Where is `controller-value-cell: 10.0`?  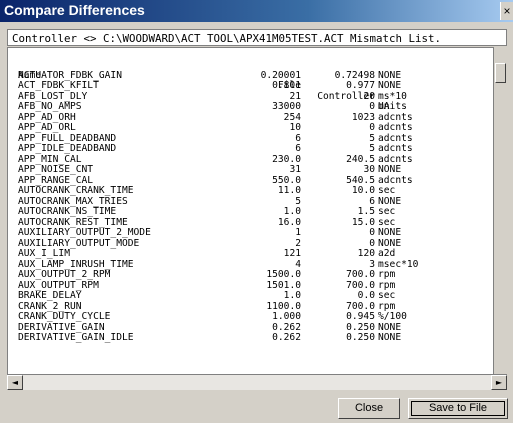 controller-value-cell: 10.0 is located at coordinates (363, 190).